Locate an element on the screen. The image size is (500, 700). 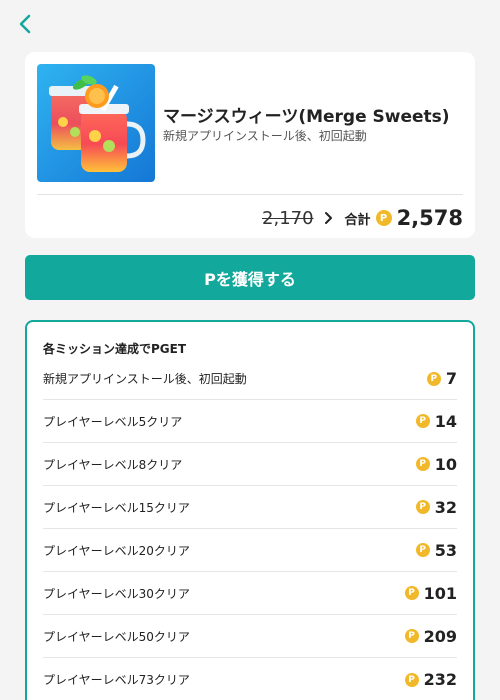
mission-points: 7 is located at coordinates (451, 378).